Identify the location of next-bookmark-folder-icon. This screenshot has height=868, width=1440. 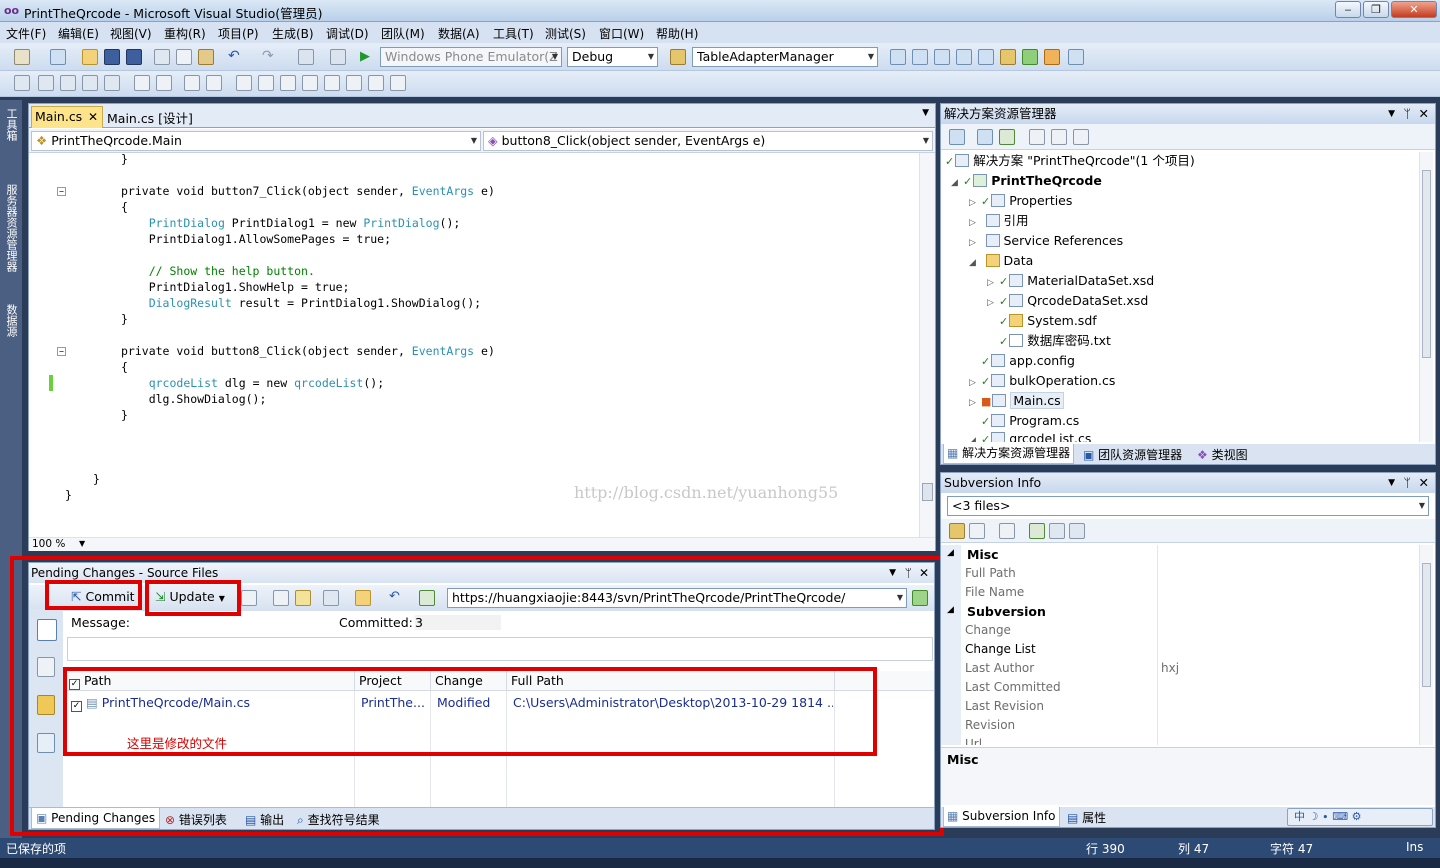
(332, 83).